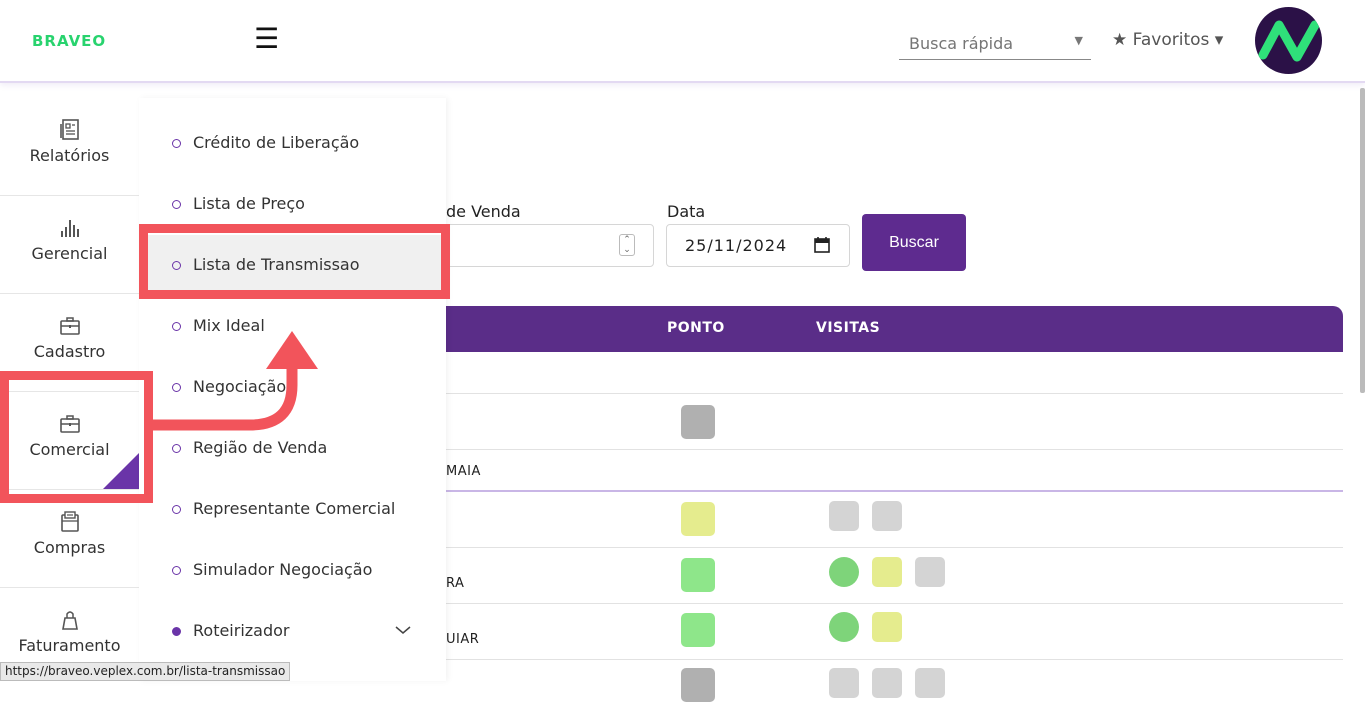 The height and width of the screenshot is (702, 1365). I want to click on region-select: ⌃ ⌄, so click(550, 245).